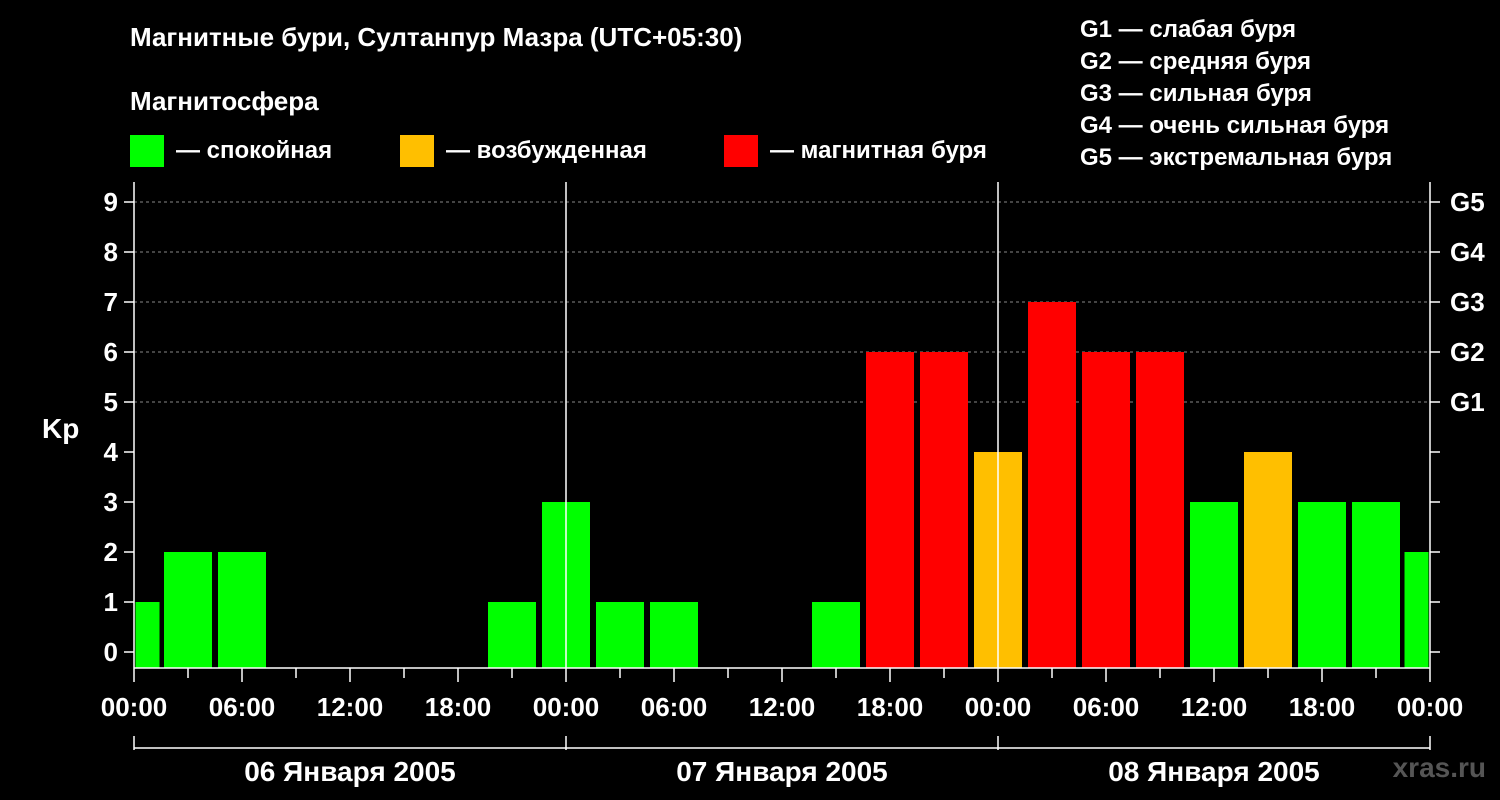 The width and height of the screenshot is (1500, 800). Describe the element at coordinates (1467, 302) in the screenshot. I see `g-level-label: G3` at that location.